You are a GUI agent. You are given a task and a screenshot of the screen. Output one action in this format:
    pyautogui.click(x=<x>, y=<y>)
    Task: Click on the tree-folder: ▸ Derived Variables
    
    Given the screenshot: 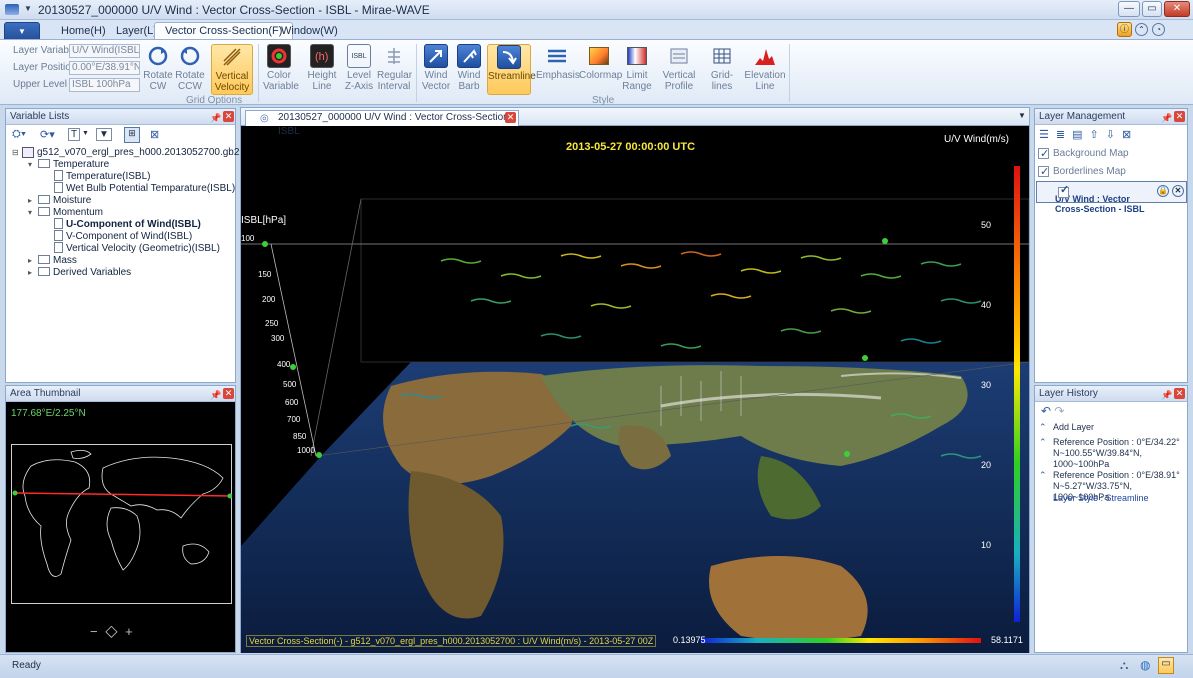 What is the action you would take?
    pyautogui.click(x=79, y=272)
    